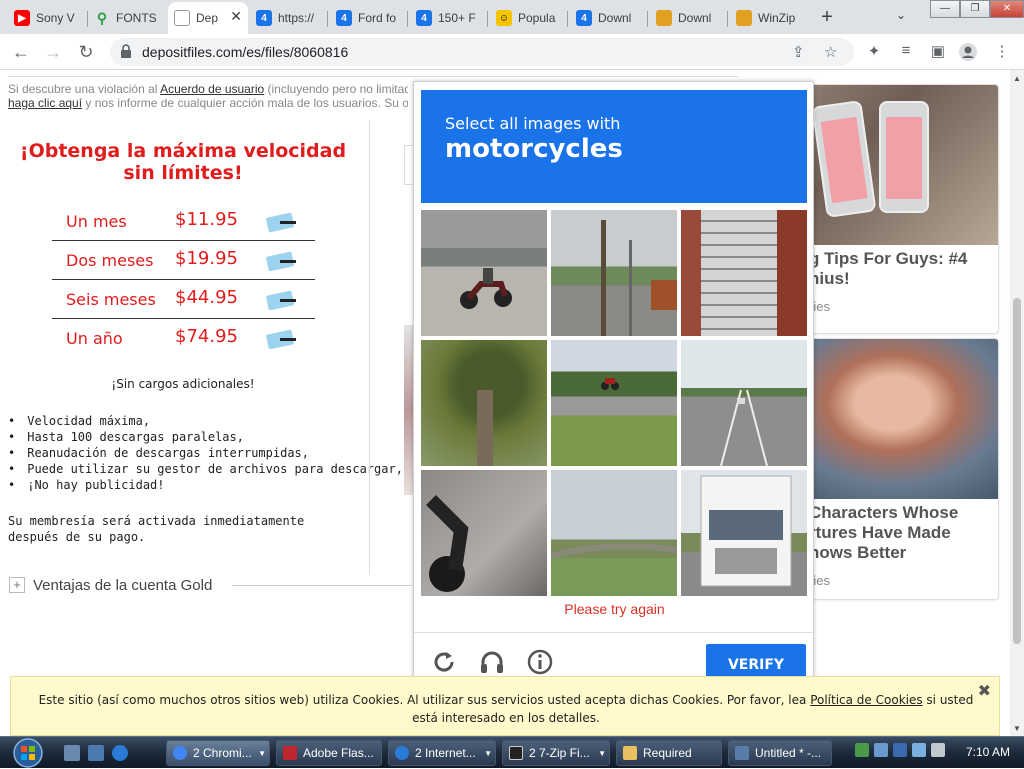  Describe the element at coordinates (938, 52) in the screenshot. I see `side-panel-icon: ▣` at that location.